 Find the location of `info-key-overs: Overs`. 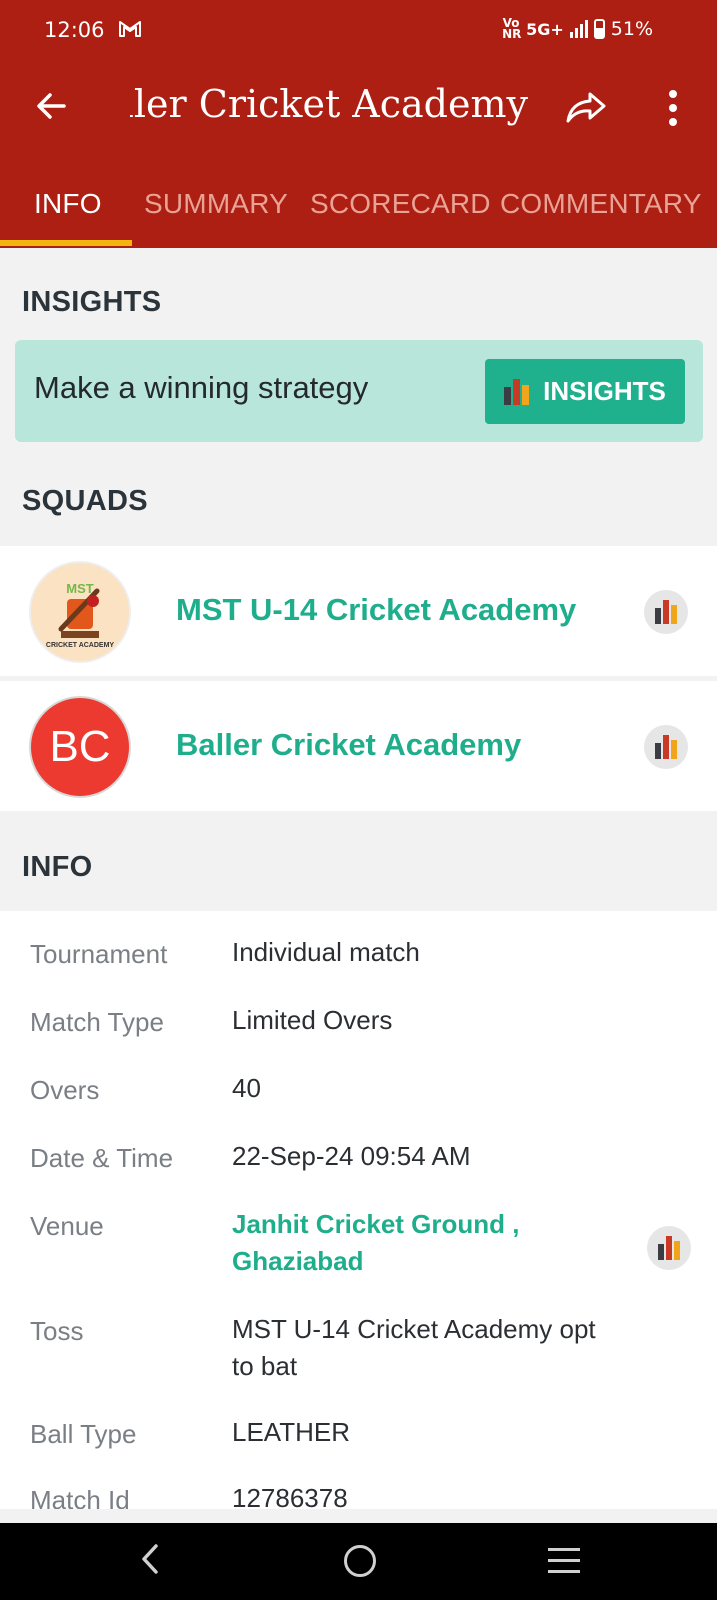

info-key-overs: Overs is located at coordinates (65, 1090).